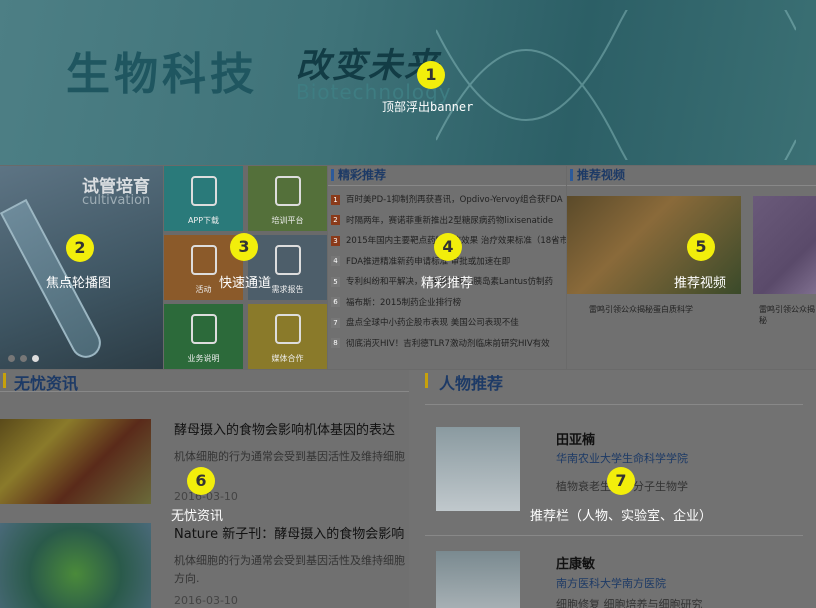  I want to click on person-name: 庄康敏, so click(575, 562).